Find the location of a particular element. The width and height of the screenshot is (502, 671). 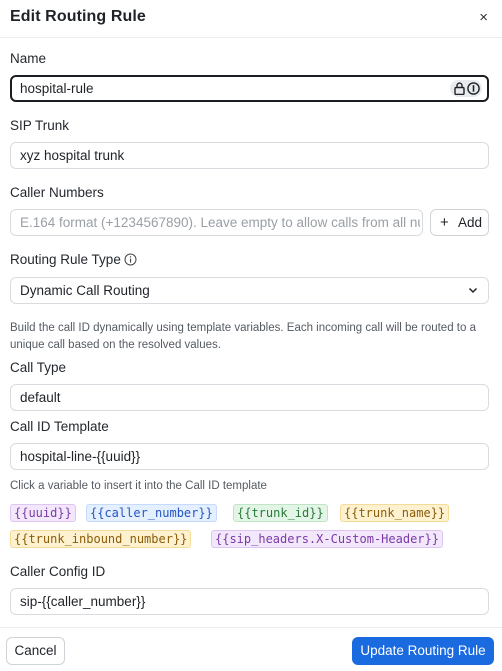

caller-config-id-field: sip-{{caller_number}} is located at coordinates (249, 601).